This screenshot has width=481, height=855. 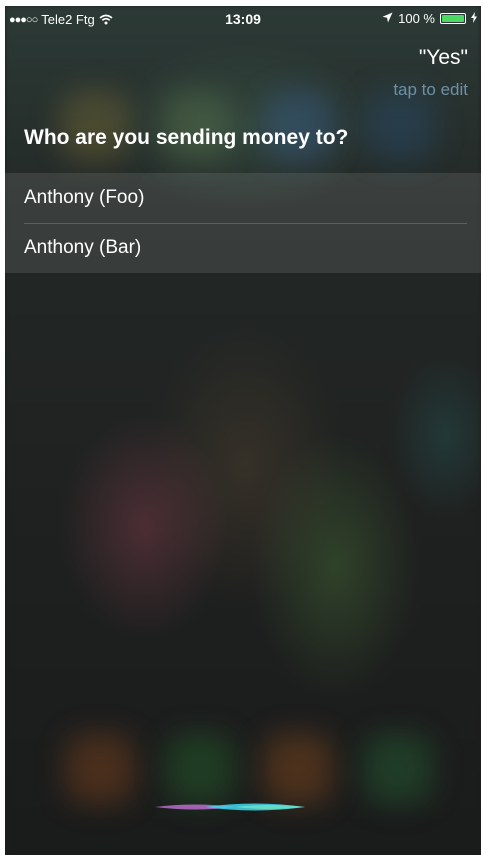 I want to click on battery-icon, so click(x=453, y=18).